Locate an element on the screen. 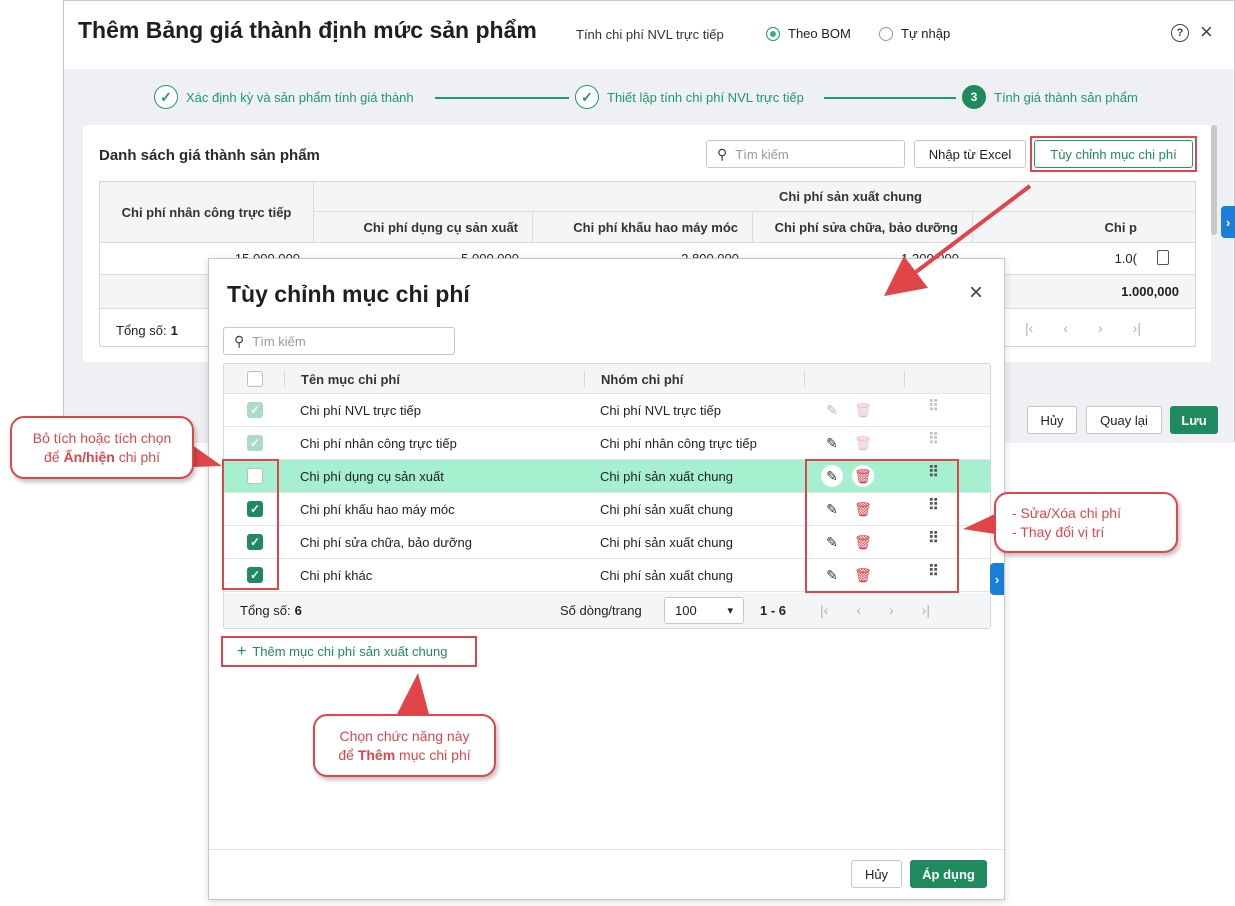 This screenshot has width=1235, height=906. callout-text: Chọn chức năng này is located at coordinates (404, 735).